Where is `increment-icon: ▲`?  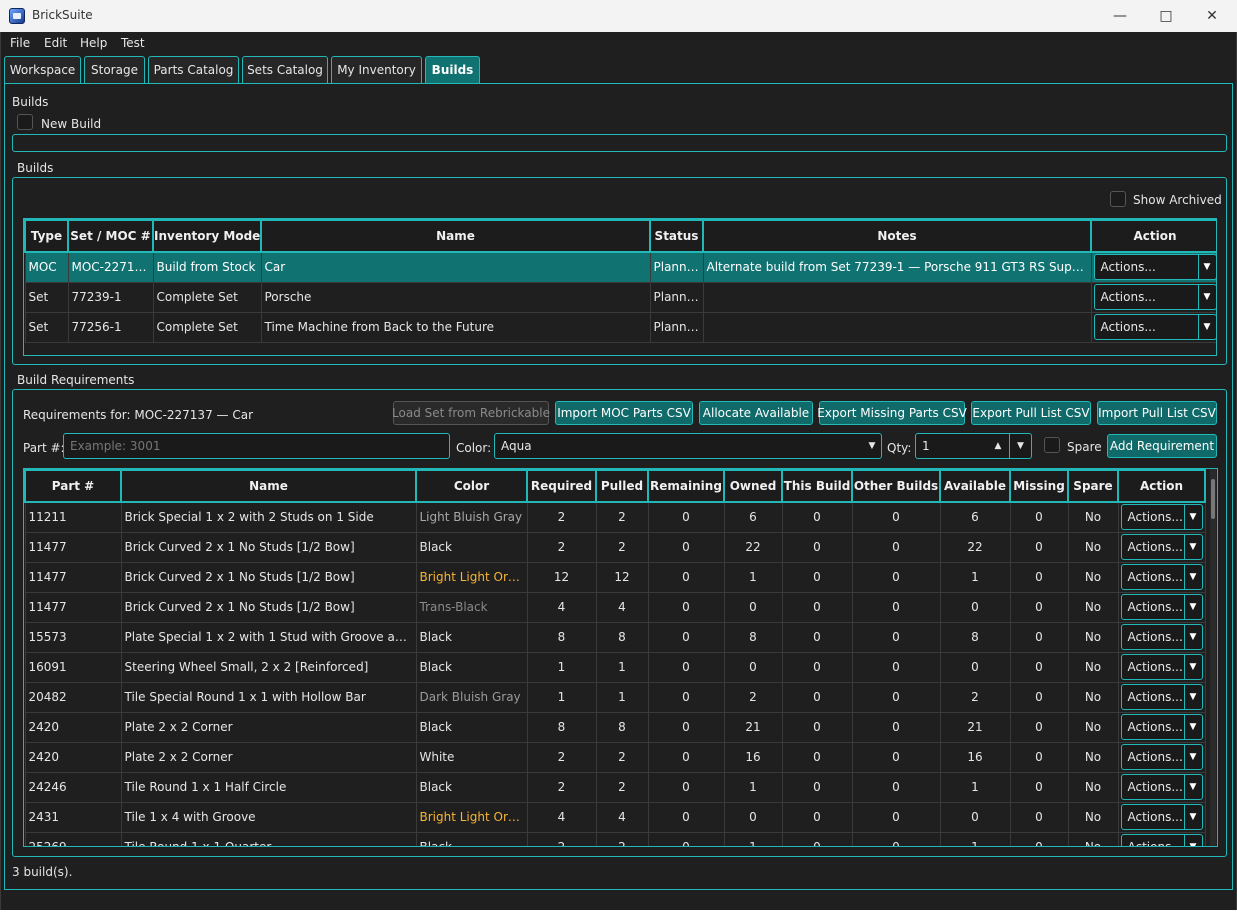 increment-icon: ▲ is located at coordinates (998, 446).